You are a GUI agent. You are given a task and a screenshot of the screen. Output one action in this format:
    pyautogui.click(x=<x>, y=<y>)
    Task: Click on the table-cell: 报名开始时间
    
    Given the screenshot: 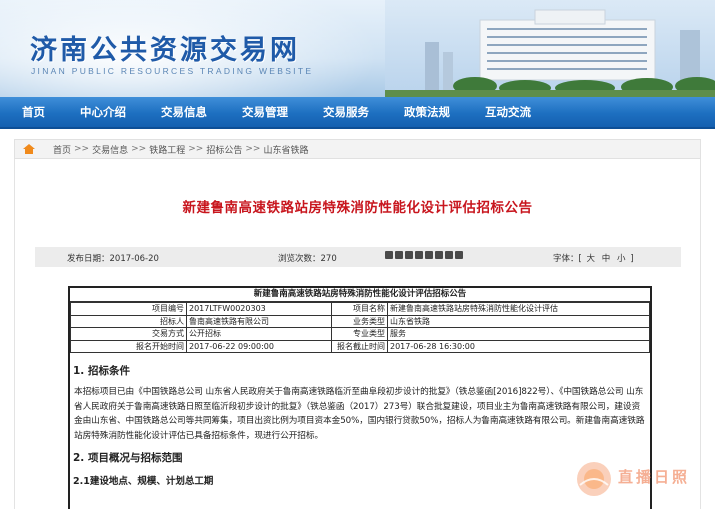 What is the action you would take?
    pyautogui.click(x=128, y=346)
    